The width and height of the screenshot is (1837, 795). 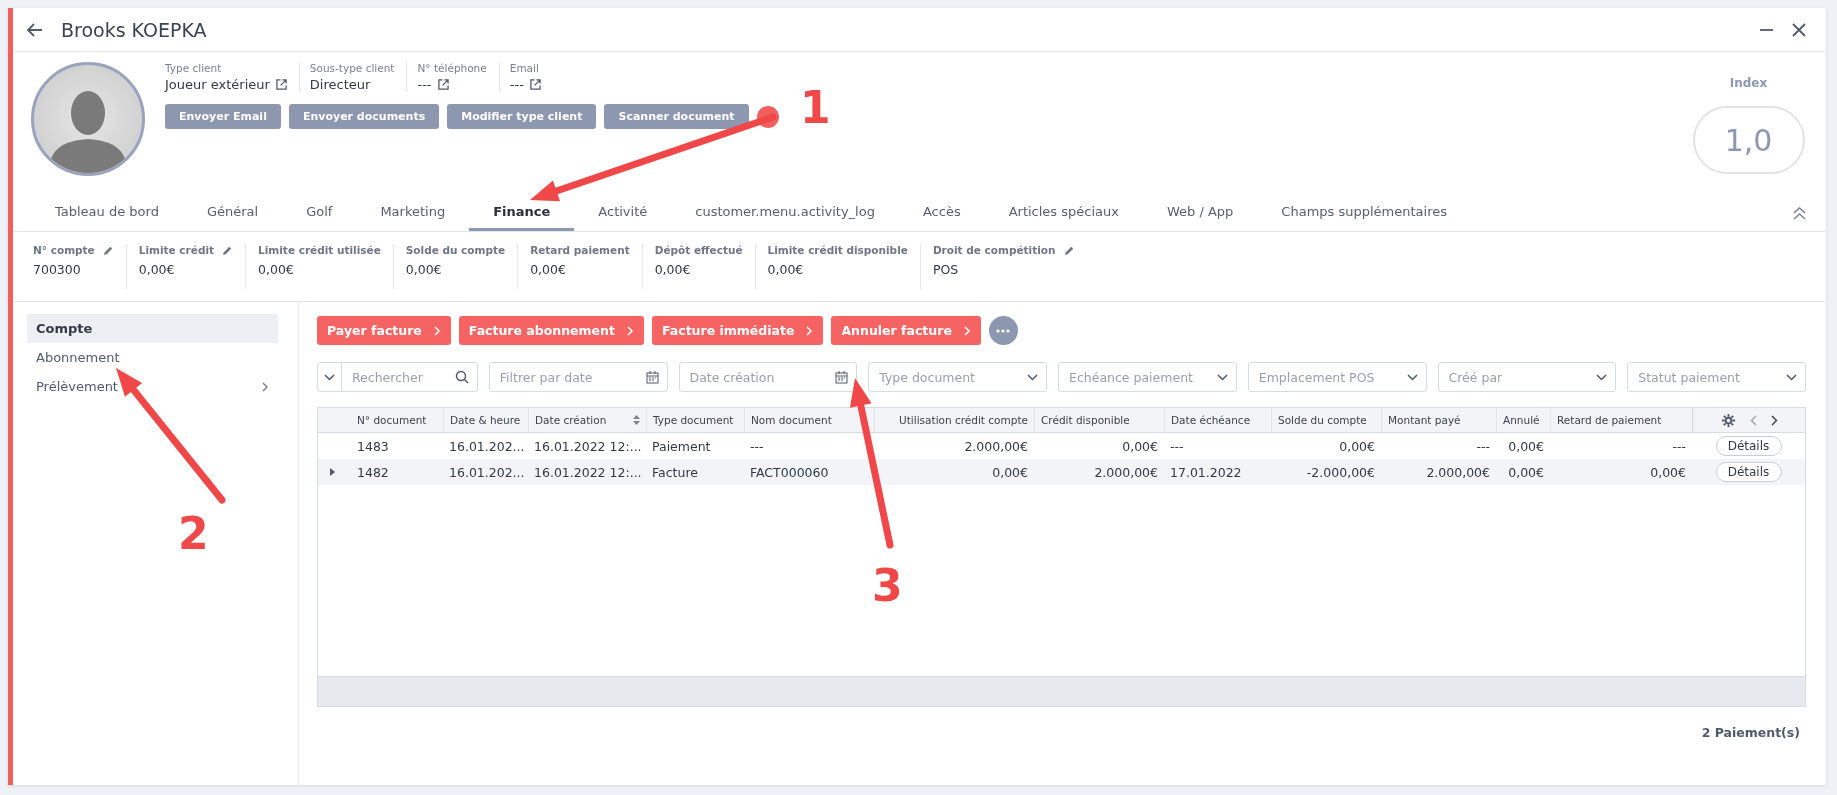 What do you see at coordinates (232, 213) in the screenshot?
I see `tab: Général` at bounding box center [232, 213].